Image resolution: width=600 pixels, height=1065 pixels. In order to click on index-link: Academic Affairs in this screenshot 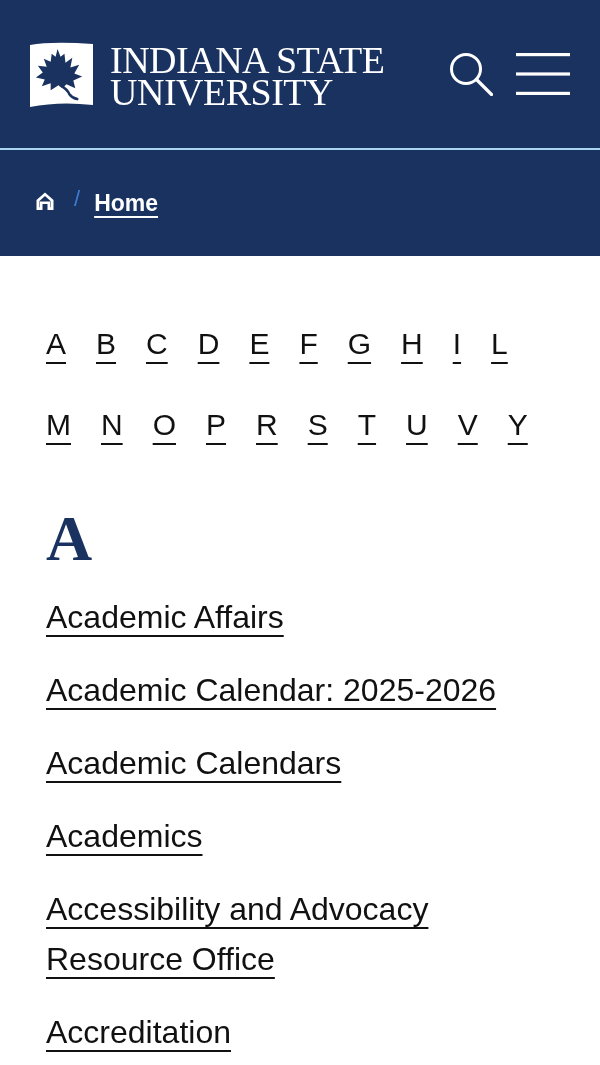, I will do `click(165, 617)`.